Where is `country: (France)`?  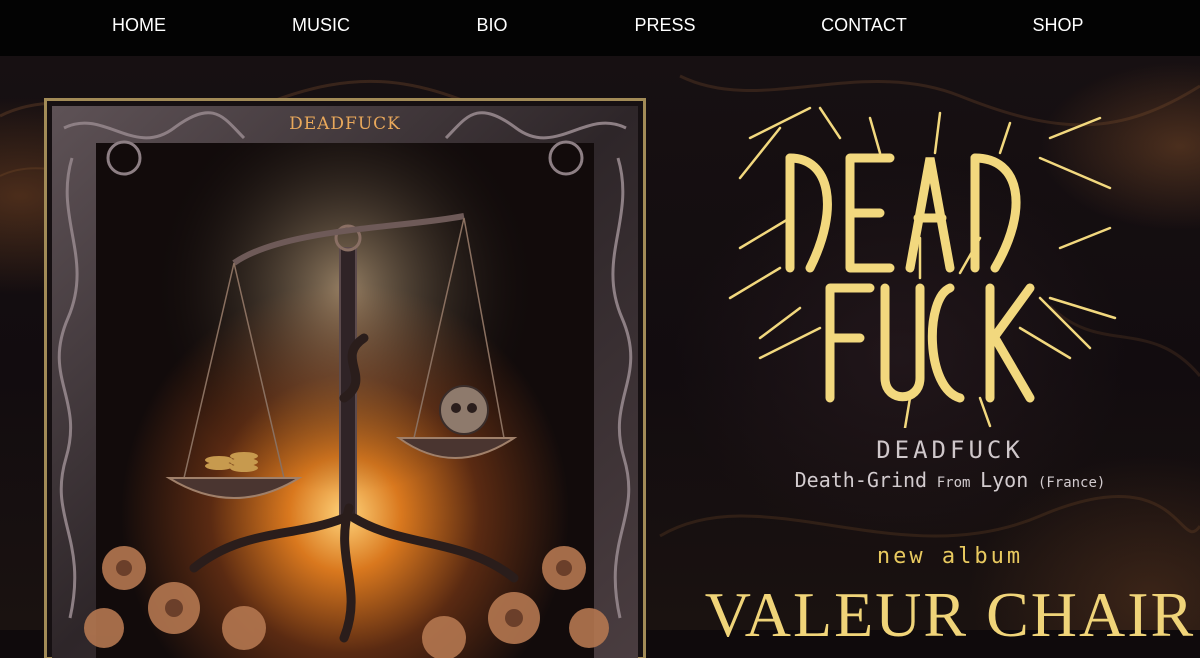 country: (France) is located at coordinates (1071, 483).